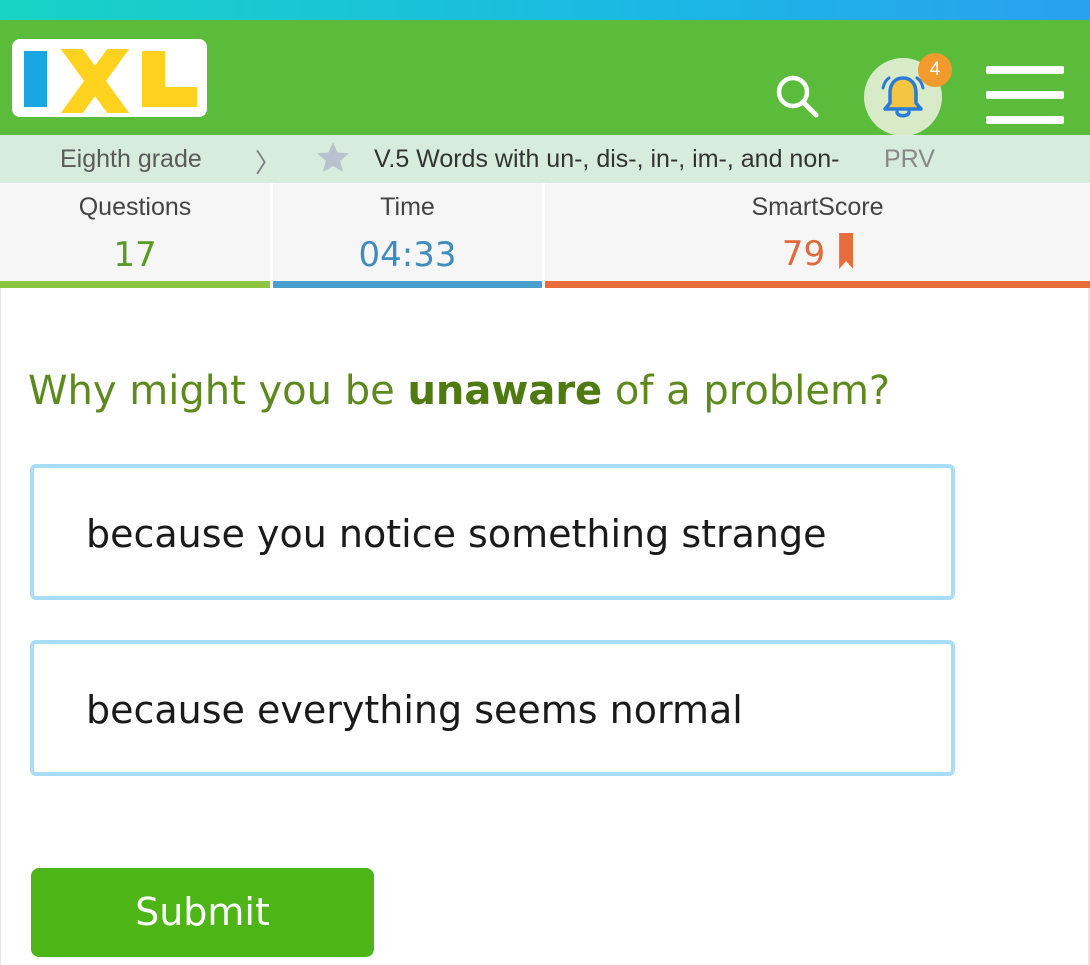 The height and width of the screenshot is (965, 1090). What do you see at coordinates (131, 159) in the screenshot?
I see `breadcrumb-grade-link: Eighth grade` at bounding box center [131, 159].